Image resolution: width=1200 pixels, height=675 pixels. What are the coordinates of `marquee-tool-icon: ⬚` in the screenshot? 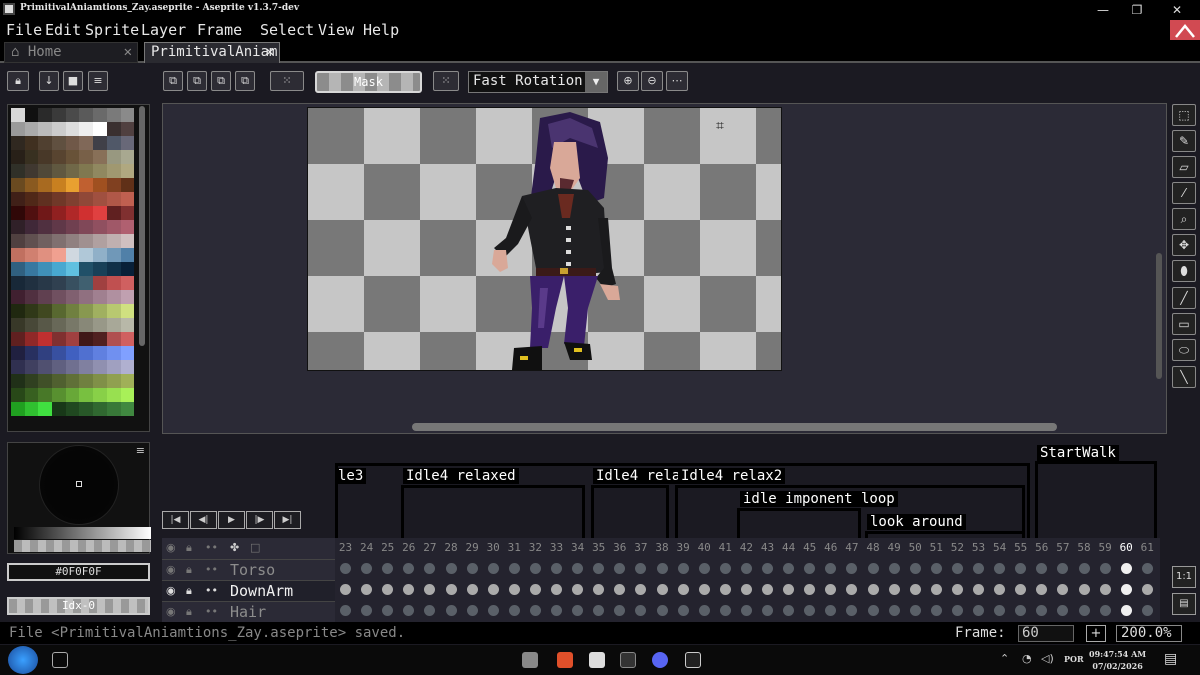 It's located at (1184, 115).